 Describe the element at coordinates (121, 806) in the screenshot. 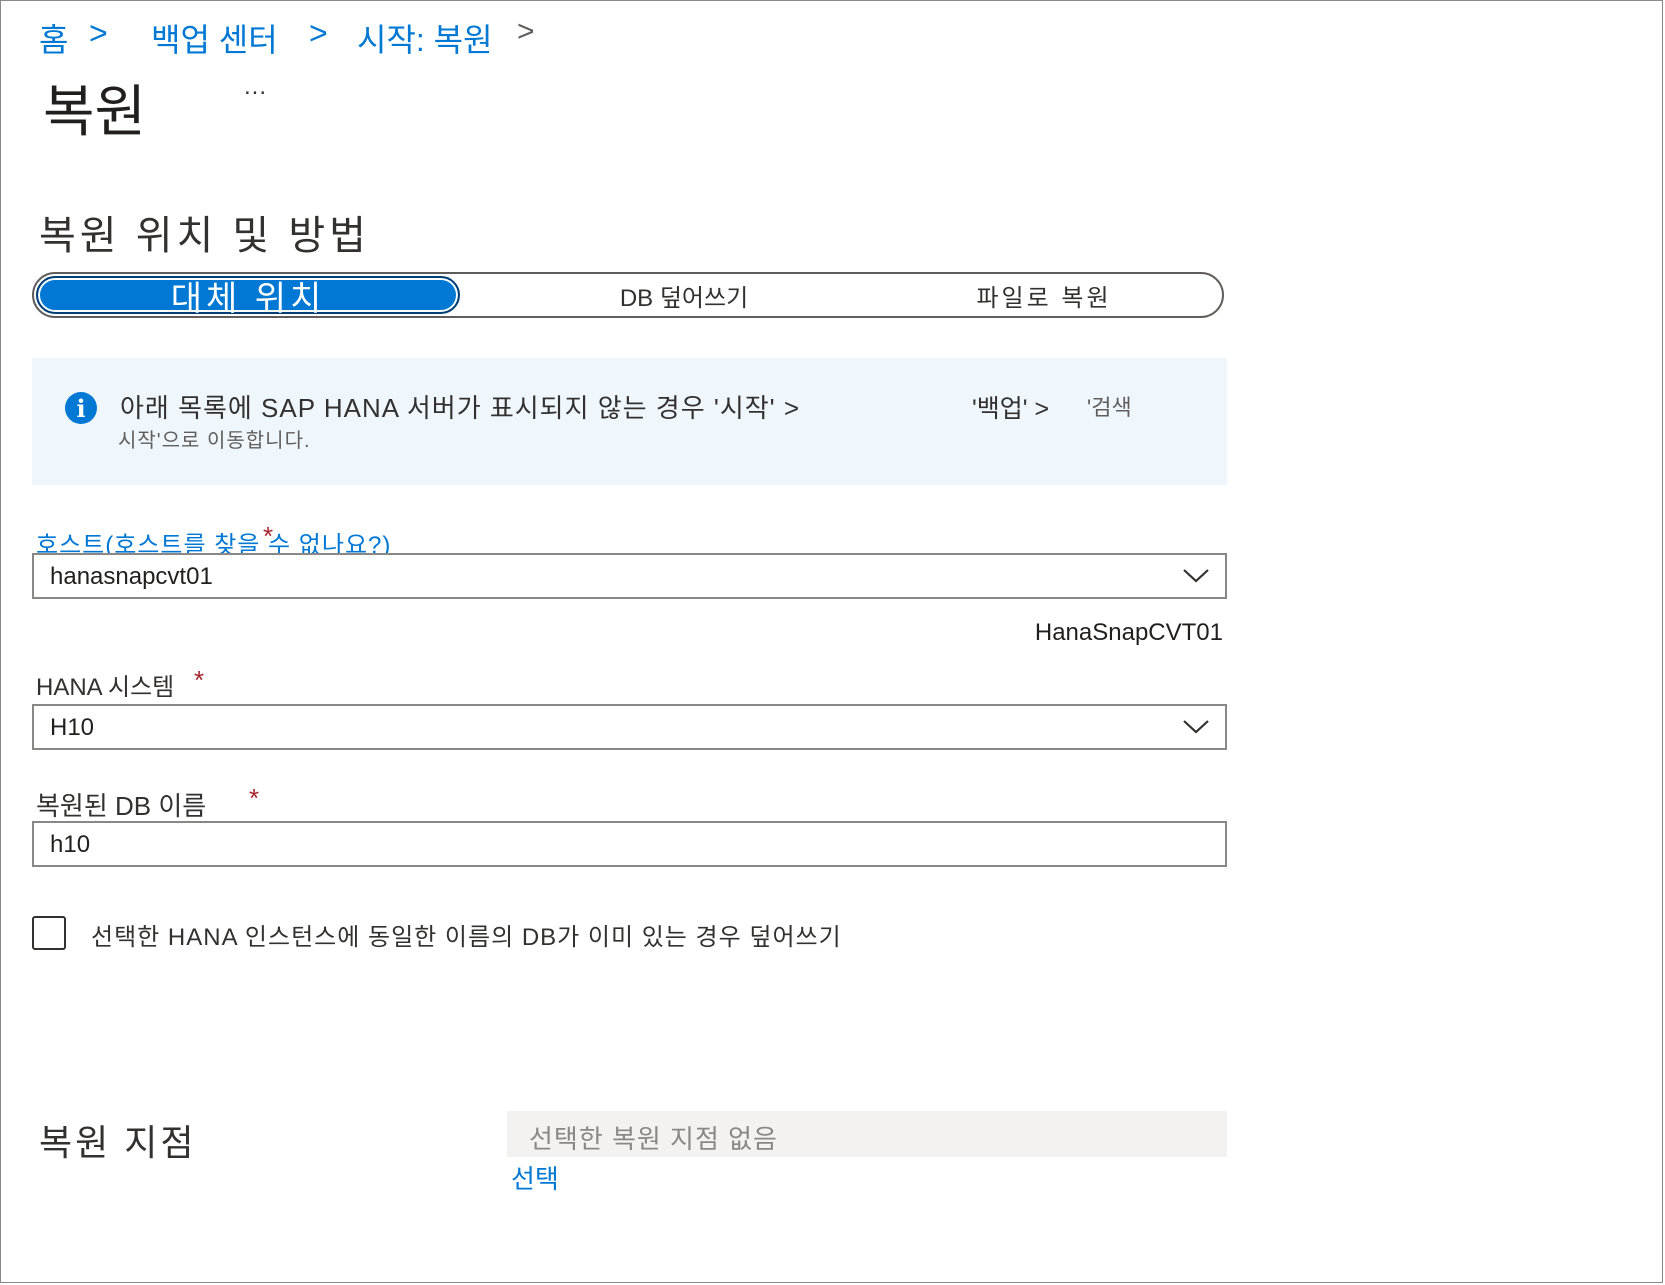

I see `db-name-label: 복원된 DB 이름` at that location.